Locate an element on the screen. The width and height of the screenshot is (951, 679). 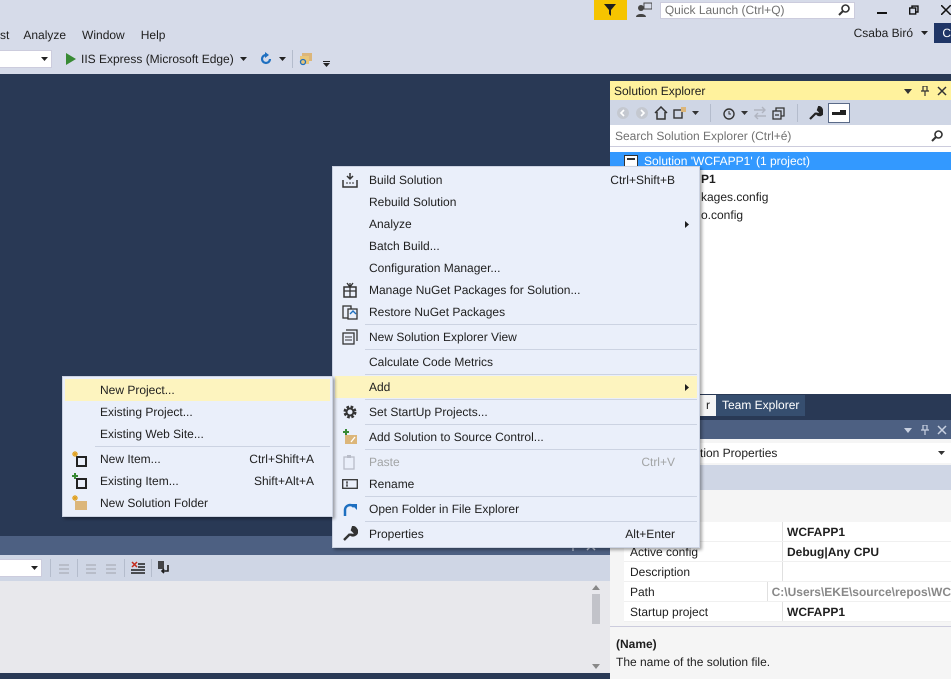
preview-toggle-button is located at coordinates (839, 112).